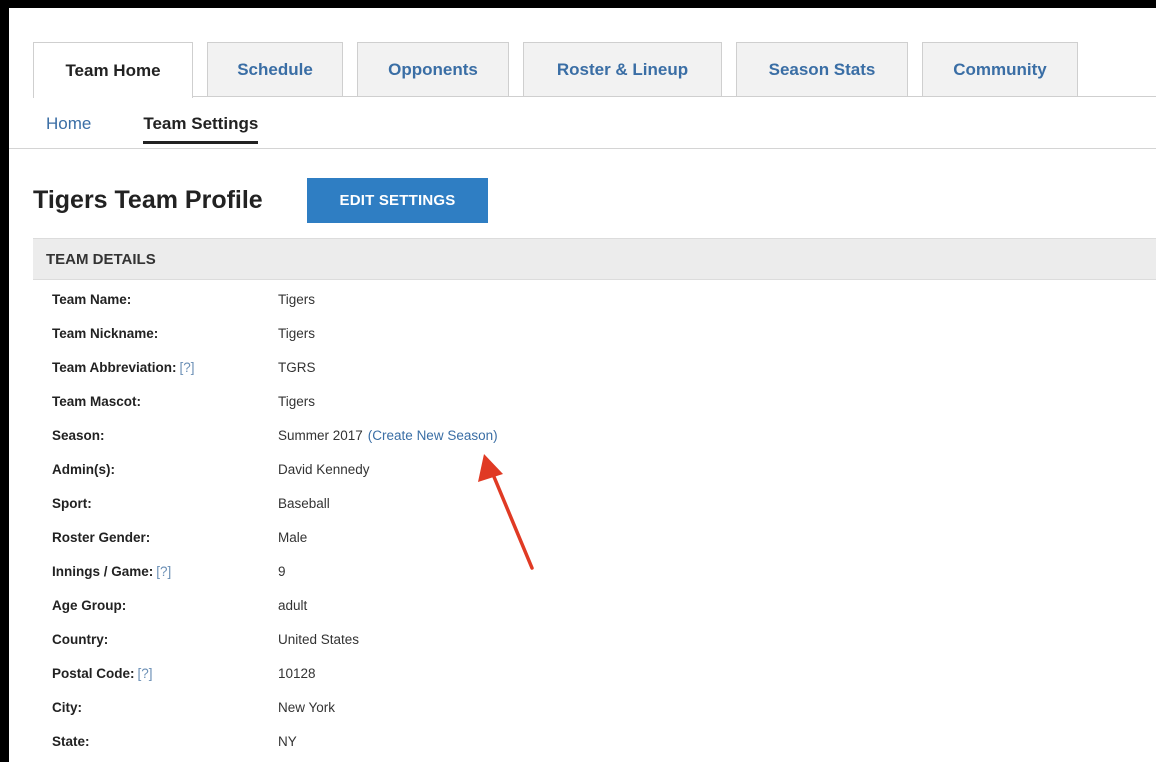 The image size is (1156, 762). What do you see at coordinates (433, 435) in the screenshot?
I see `create-new-season-link: (Create New Season)` at bounding box center [433, 435].